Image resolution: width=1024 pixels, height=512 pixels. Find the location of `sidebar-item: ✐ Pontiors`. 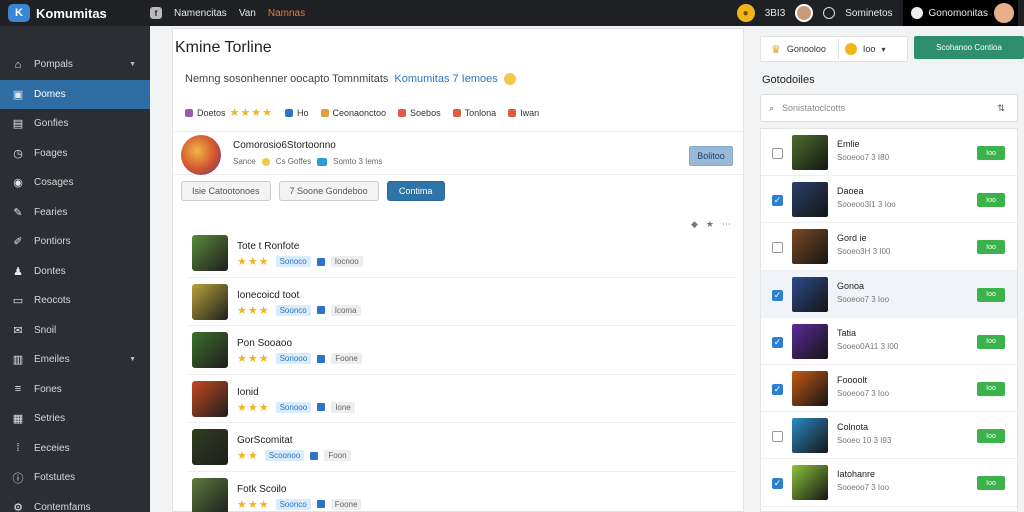

sidebar-item: ✐ Pontiors is located at coordinates (75, 242).